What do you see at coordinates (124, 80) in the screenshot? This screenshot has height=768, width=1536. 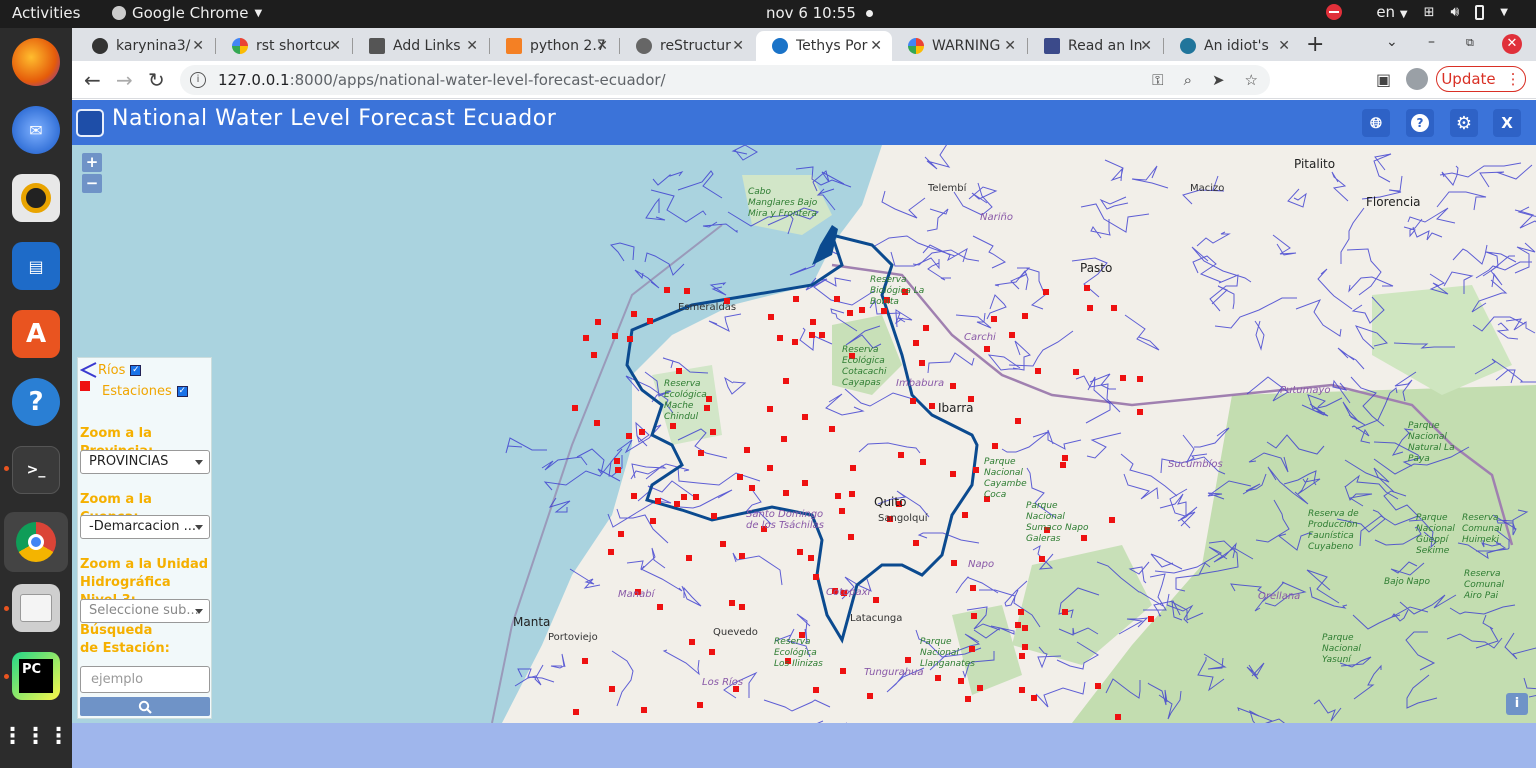 I see `forward-button: →` at bounding box center [124, 80].